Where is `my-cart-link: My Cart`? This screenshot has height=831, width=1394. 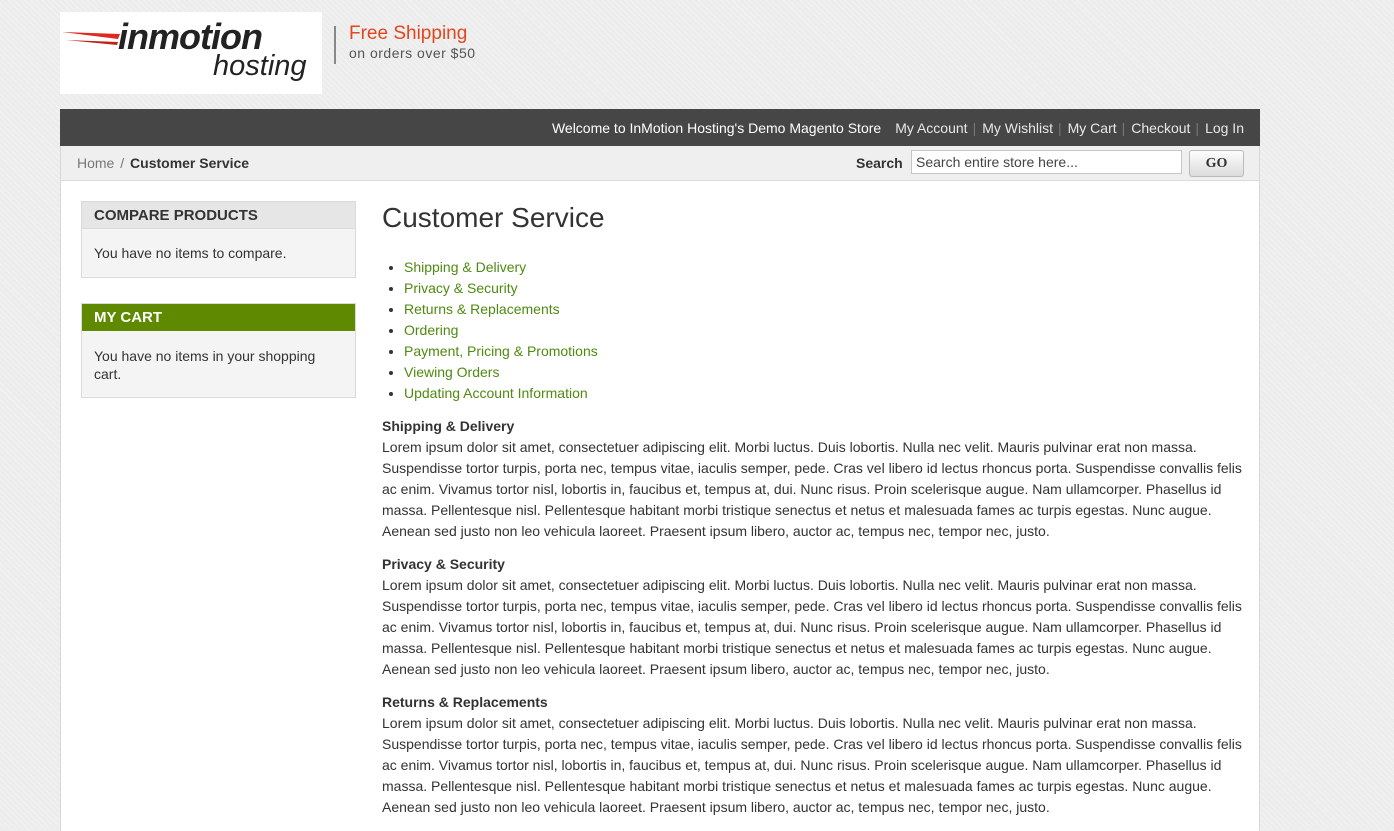 my-cart-link: My Cart is located at coordinates (1085, 128).